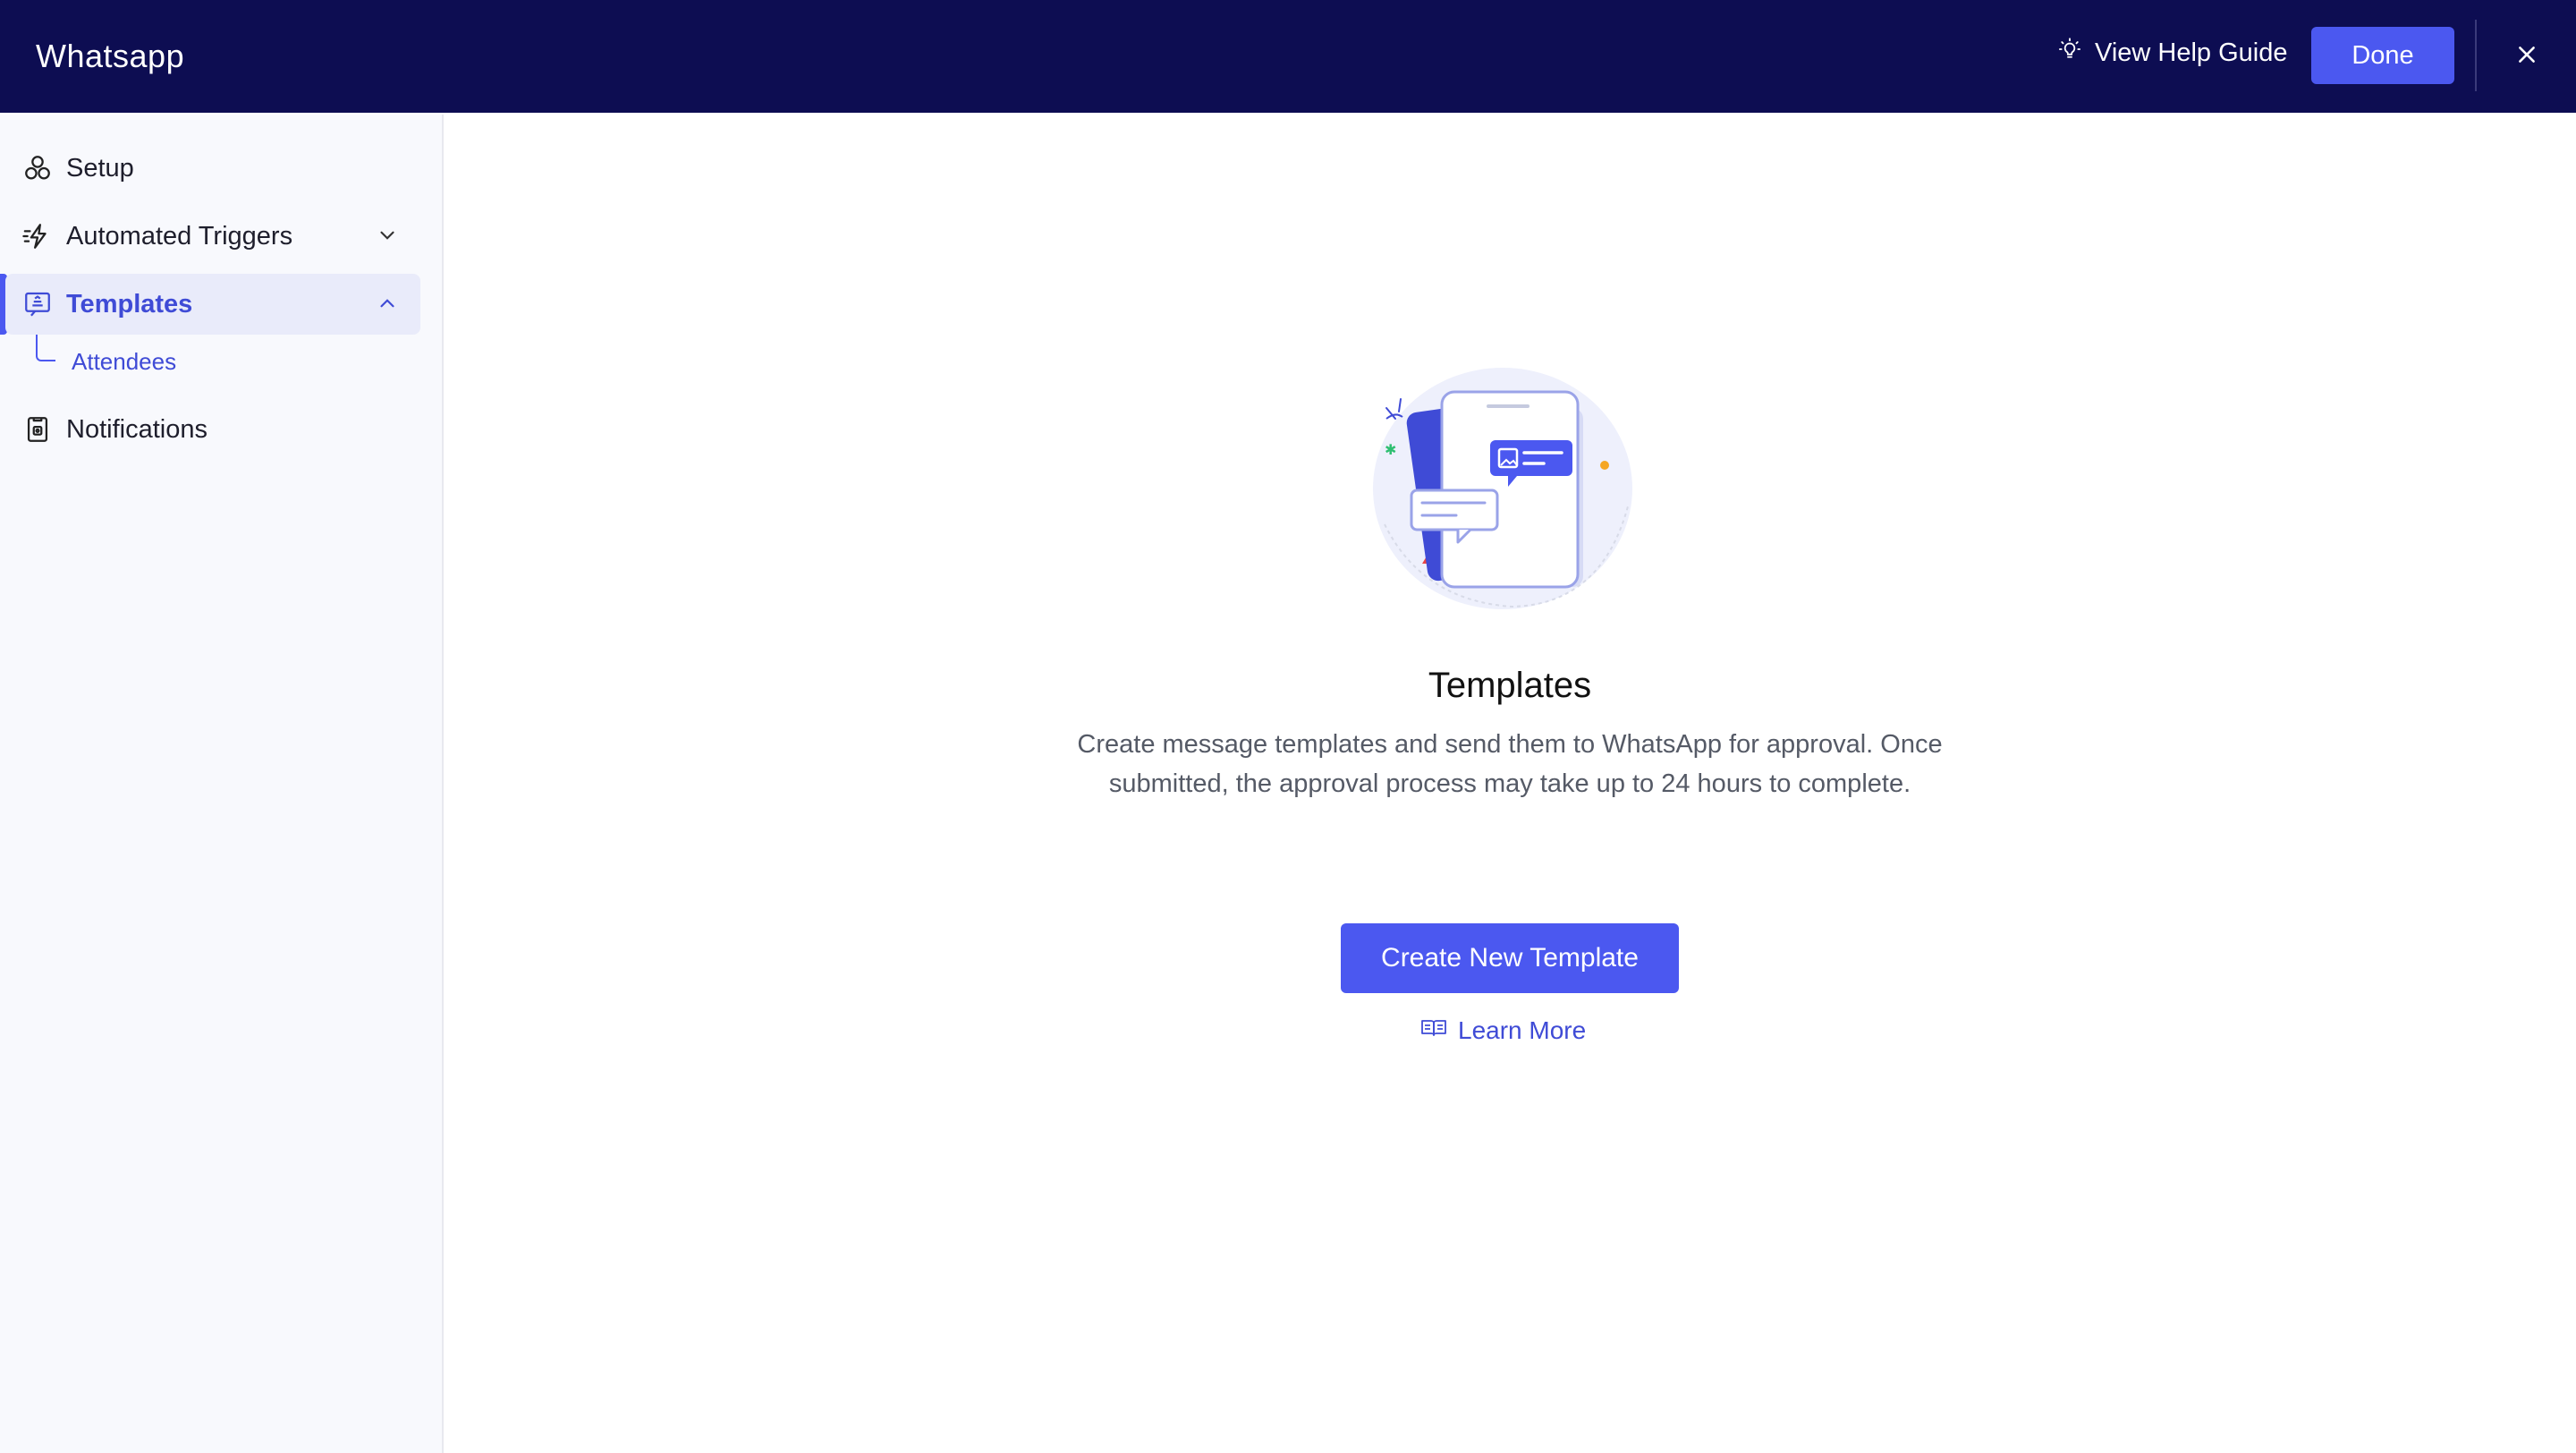  I want to click on learn-more-link: Learn More, so click(1503, 1030).